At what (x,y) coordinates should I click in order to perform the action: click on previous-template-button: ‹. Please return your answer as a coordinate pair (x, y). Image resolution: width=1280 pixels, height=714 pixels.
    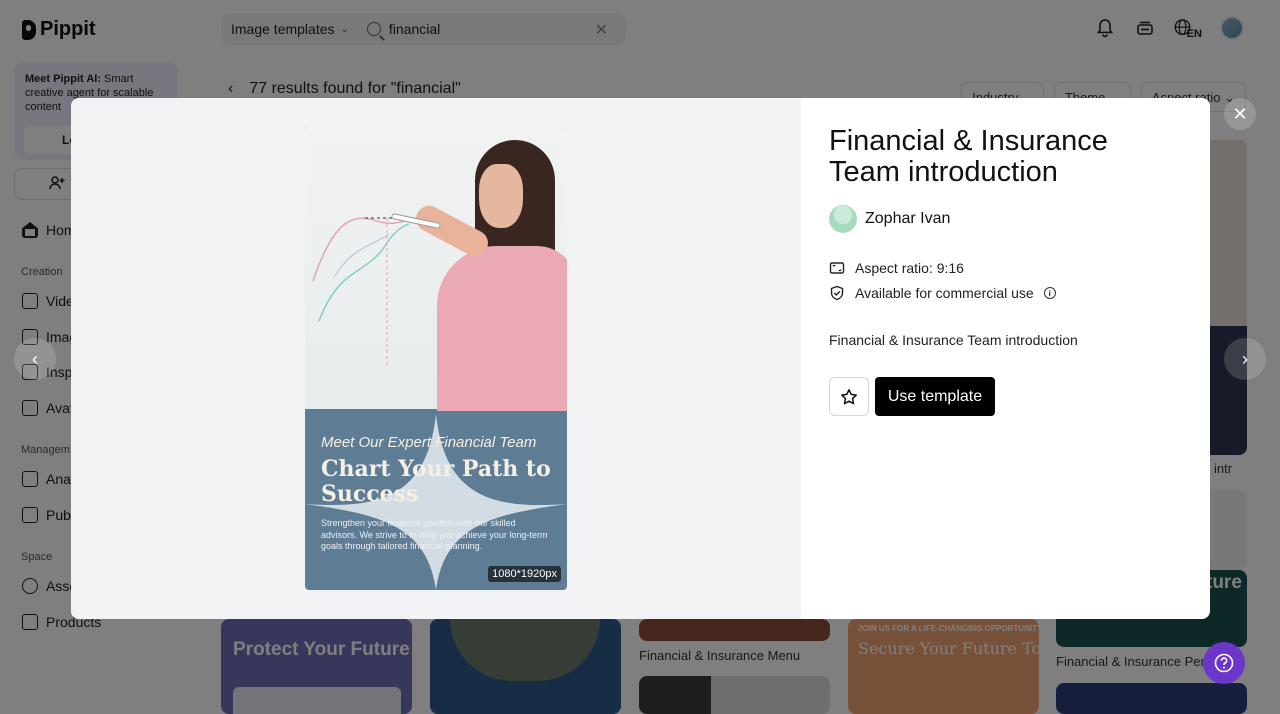
    Looking at the image, I should click on (35, 359).